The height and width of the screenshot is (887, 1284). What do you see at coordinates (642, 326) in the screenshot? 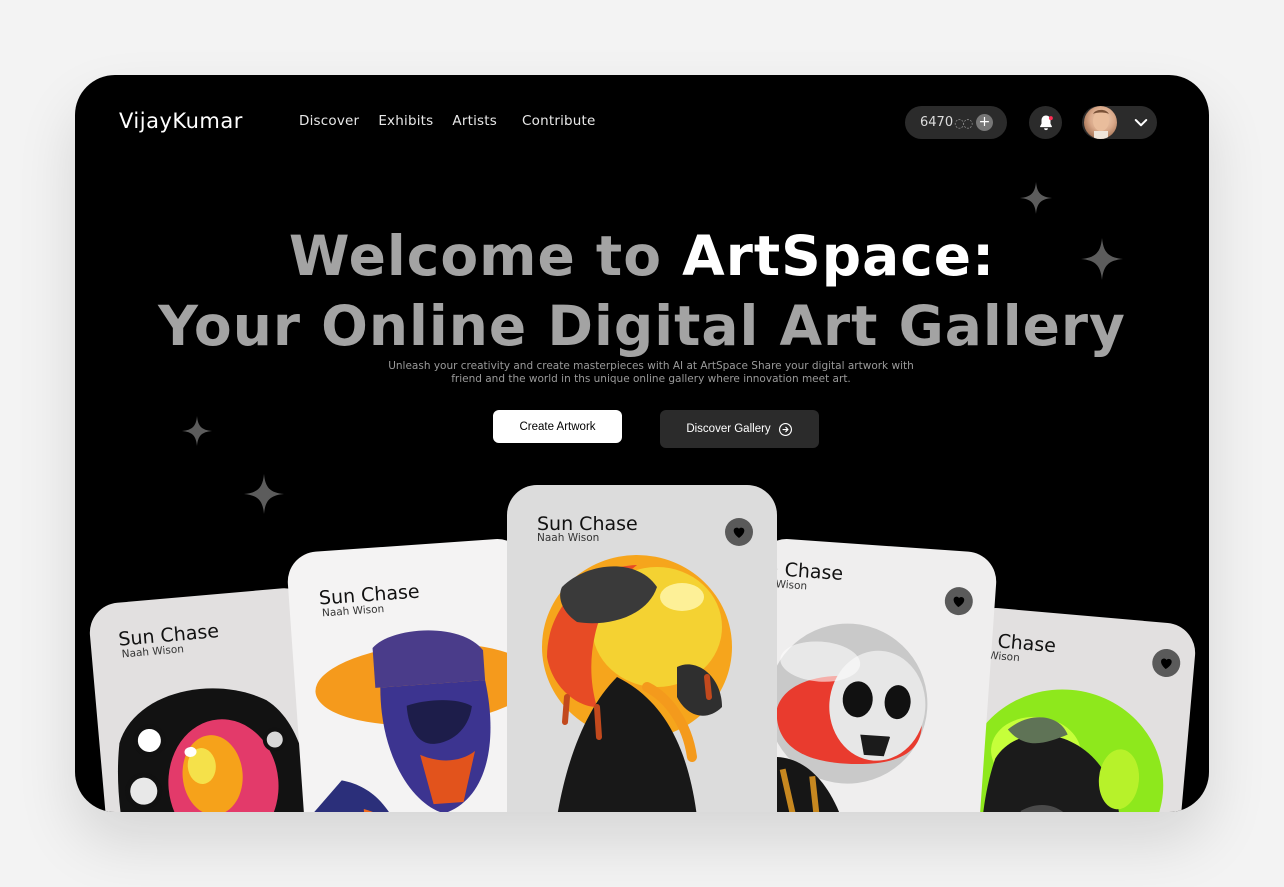
I see `hero-title-line2: Your Online Digital Art Gallery` at bounding box center [642, 326].